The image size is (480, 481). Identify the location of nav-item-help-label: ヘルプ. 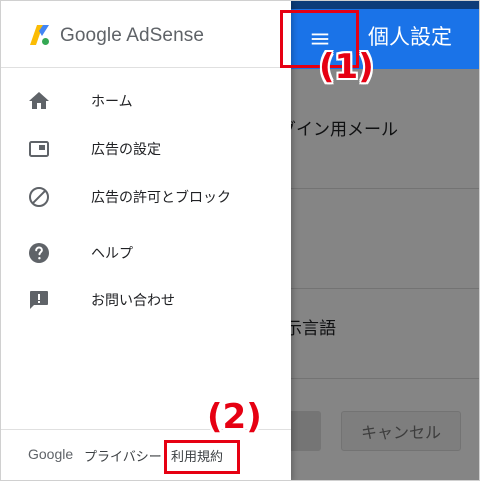
(112, 254).